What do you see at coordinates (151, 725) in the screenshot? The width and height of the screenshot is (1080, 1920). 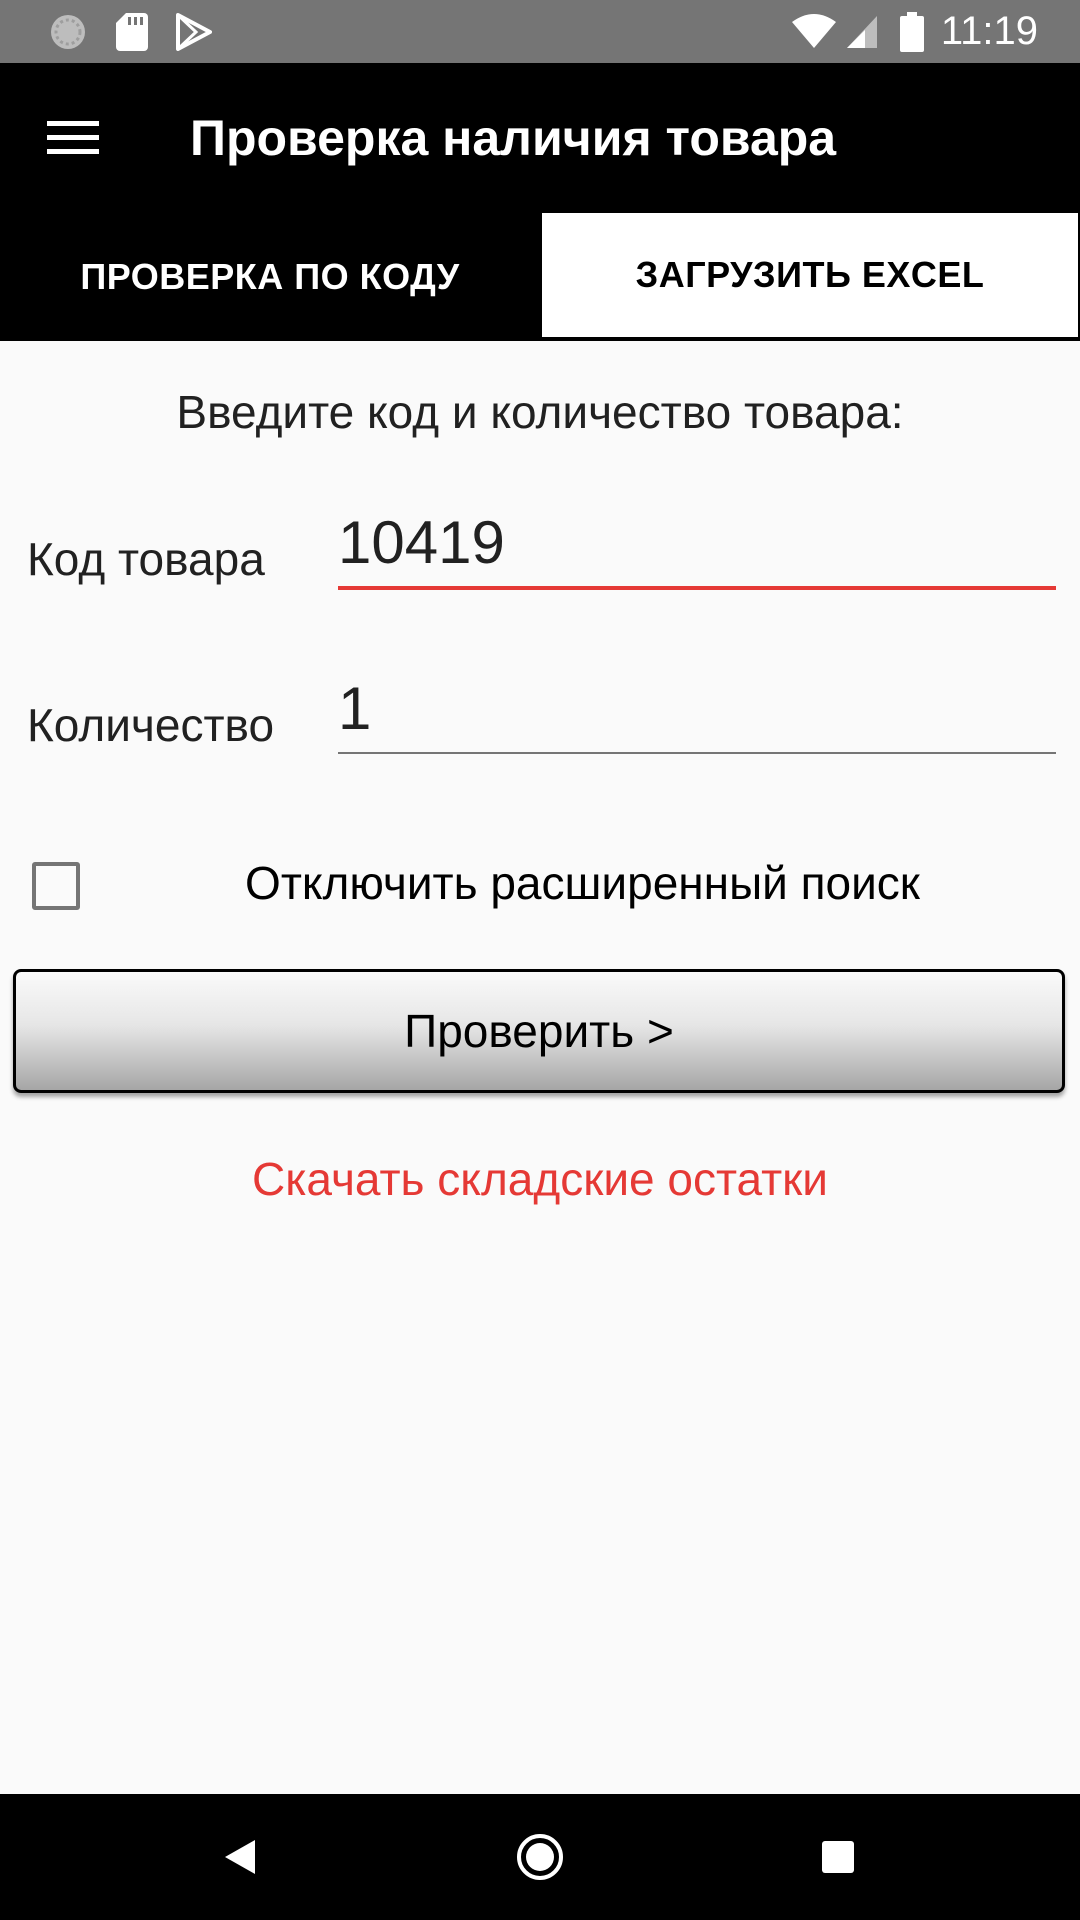 I see `quantity-label: Количество` at bounding box center [151, 725].